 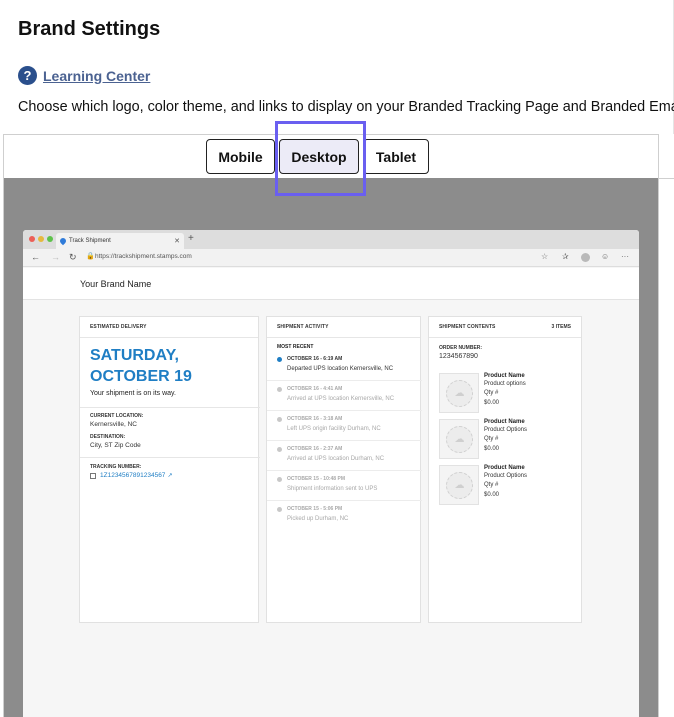 What do you see at coordinates (605, 256) in the screenshot?
I see `smiley-icon: ☺` at bounding box center [605, 256].